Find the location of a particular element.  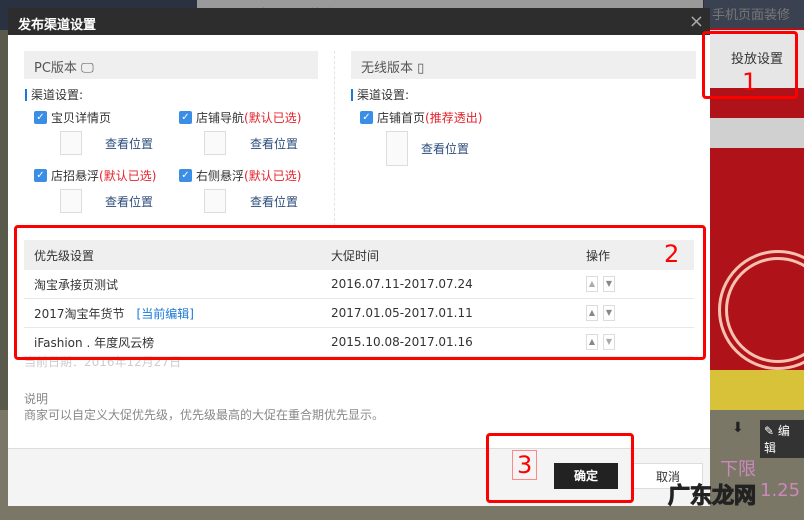

checkbox-right-float: ✓ 右侧悬浮 (默认已选) is located at coordinates (240, 175).